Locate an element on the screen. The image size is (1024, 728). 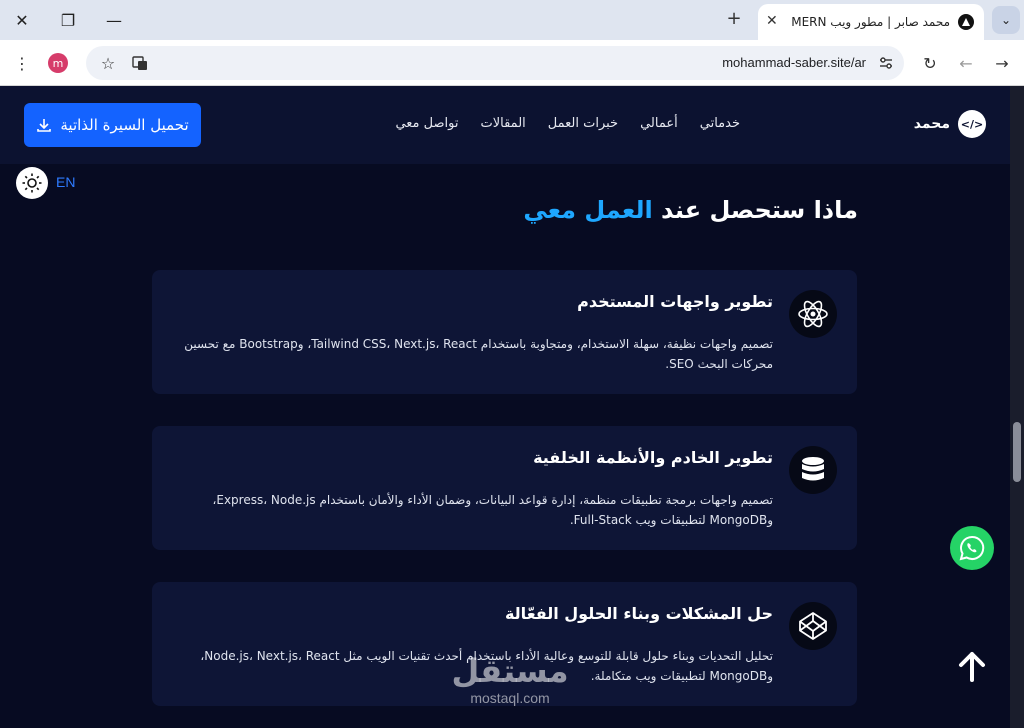
section-heading: ماذا ستحصل عند العمل معي is located at coordinates (690, 210).